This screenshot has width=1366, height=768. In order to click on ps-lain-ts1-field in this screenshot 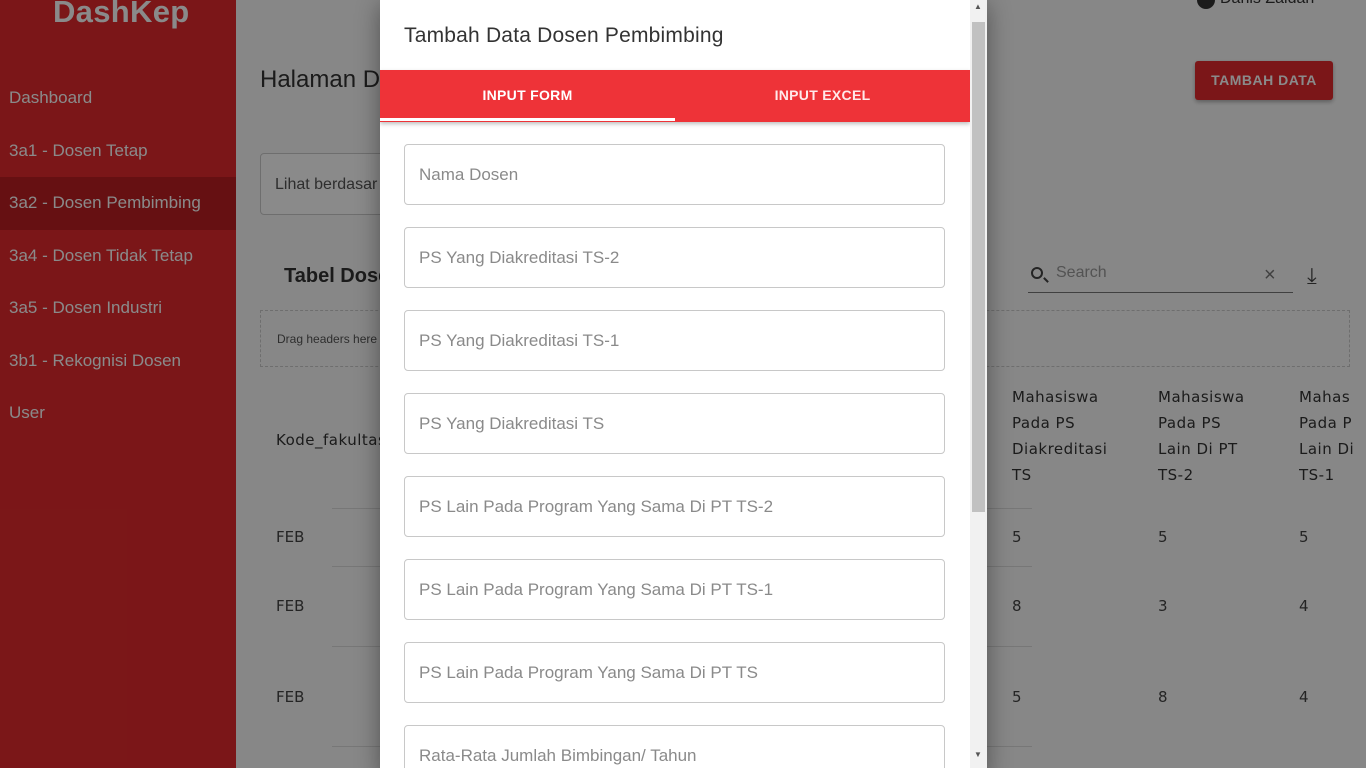, I will do `click(674, 589)`.